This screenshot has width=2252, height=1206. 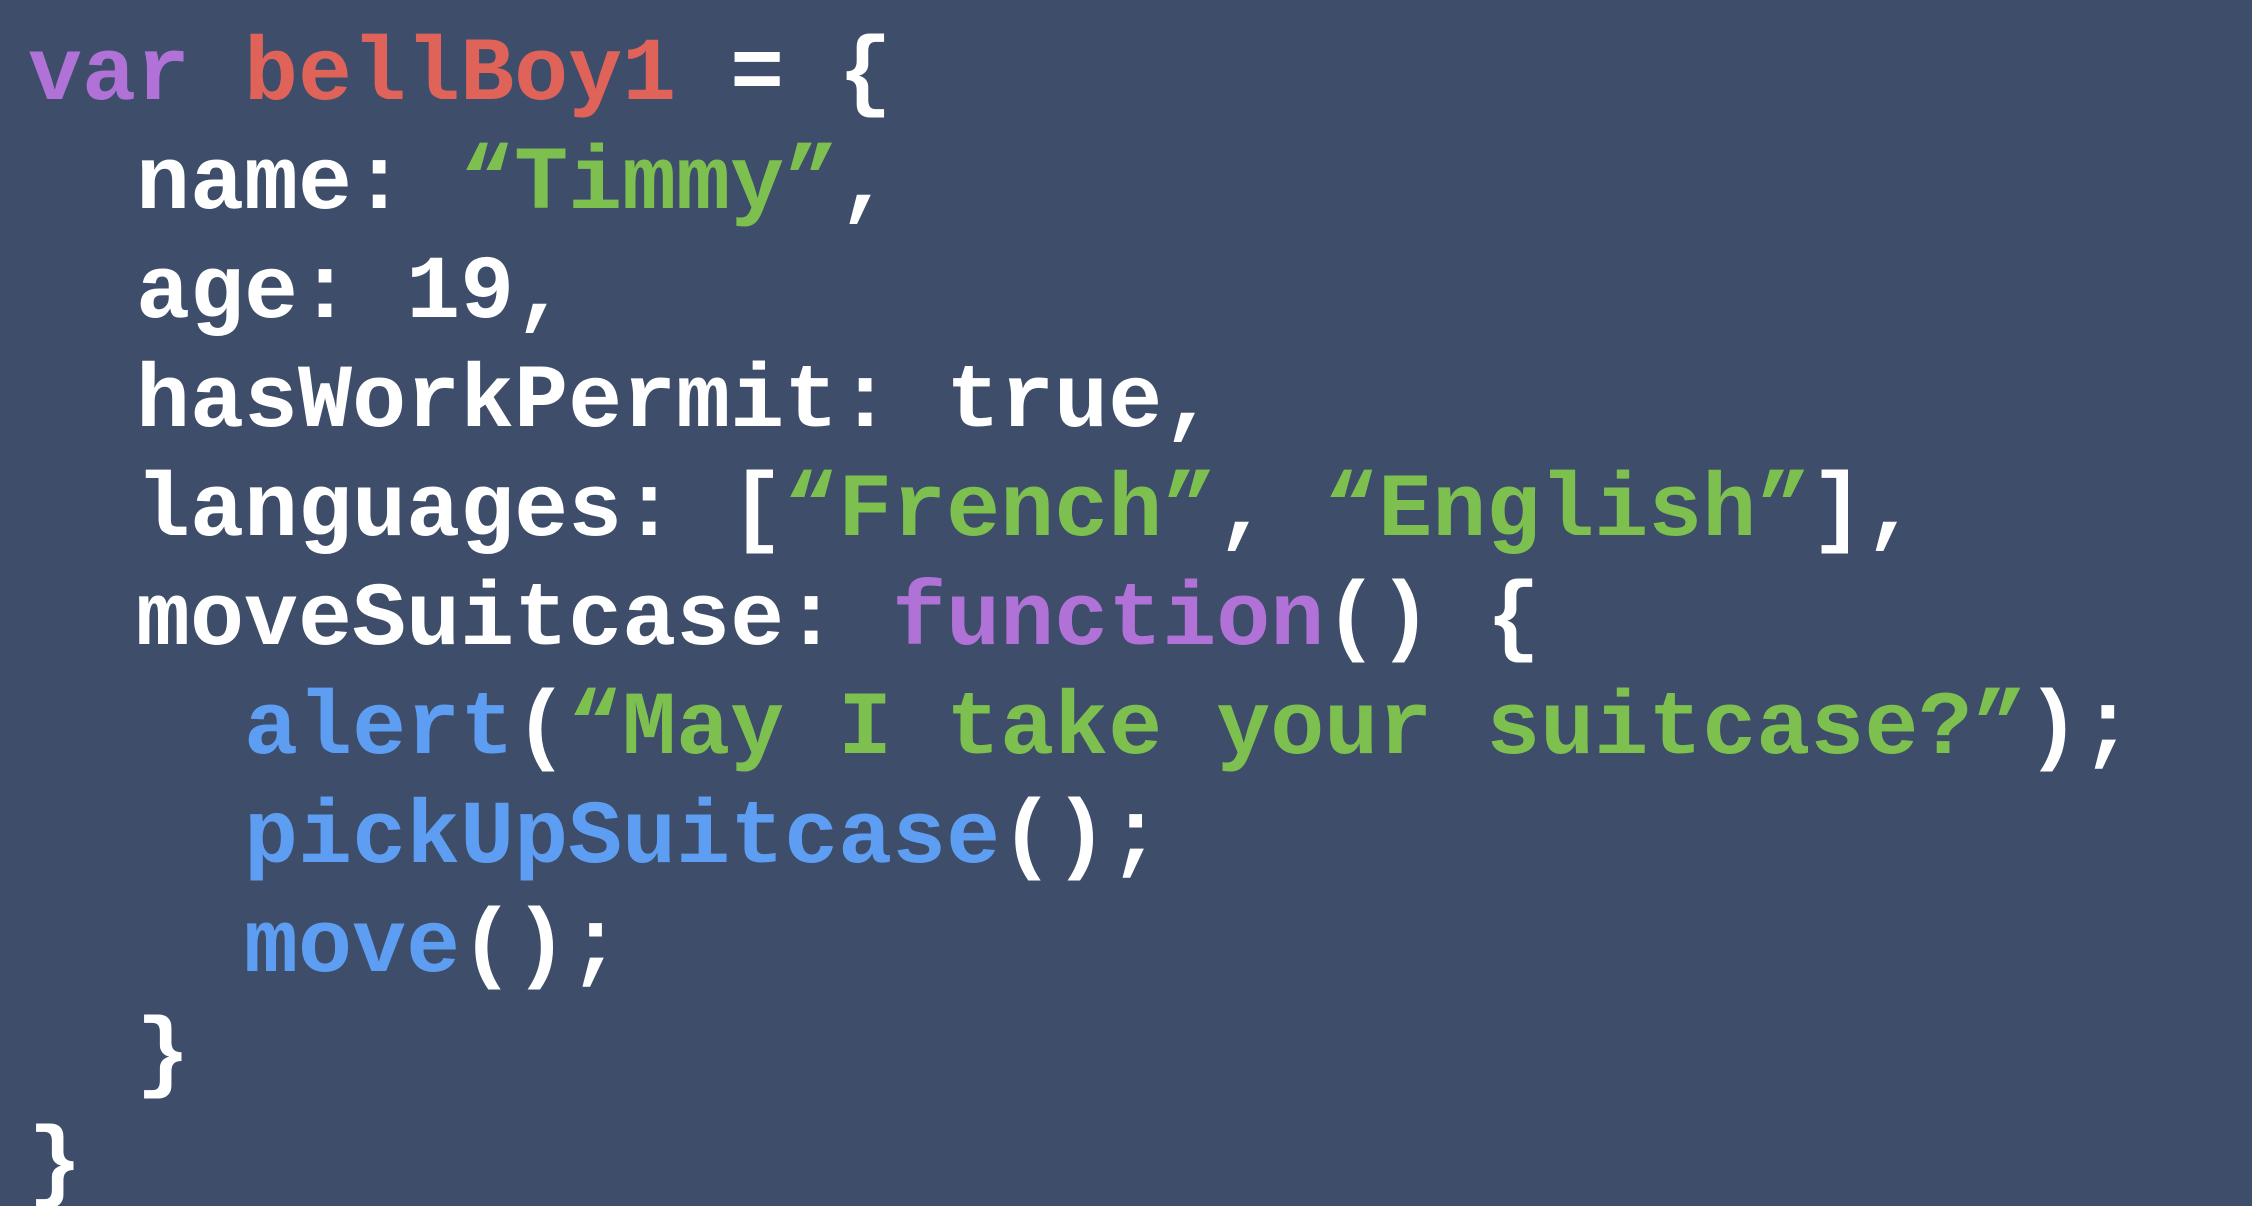 I want to click on code-line: pickUpSuitcase();, so click(x=1081, y=839).